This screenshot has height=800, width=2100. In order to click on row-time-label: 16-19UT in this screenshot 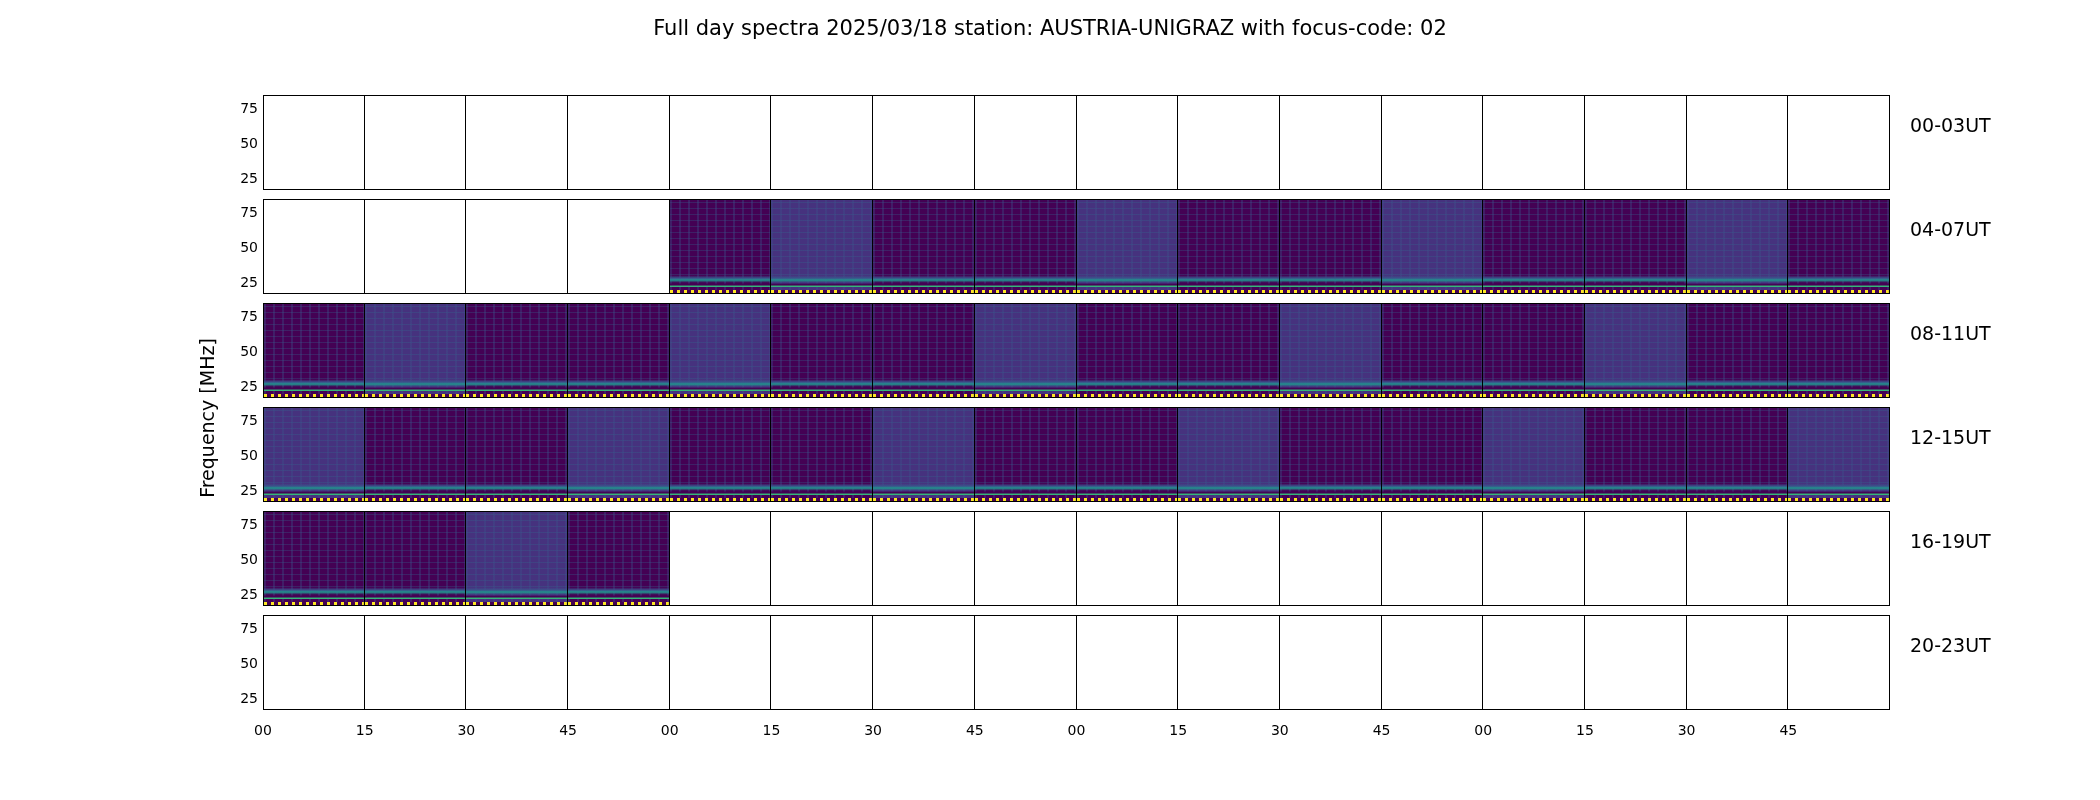, I will do `click(1950, 541)`.